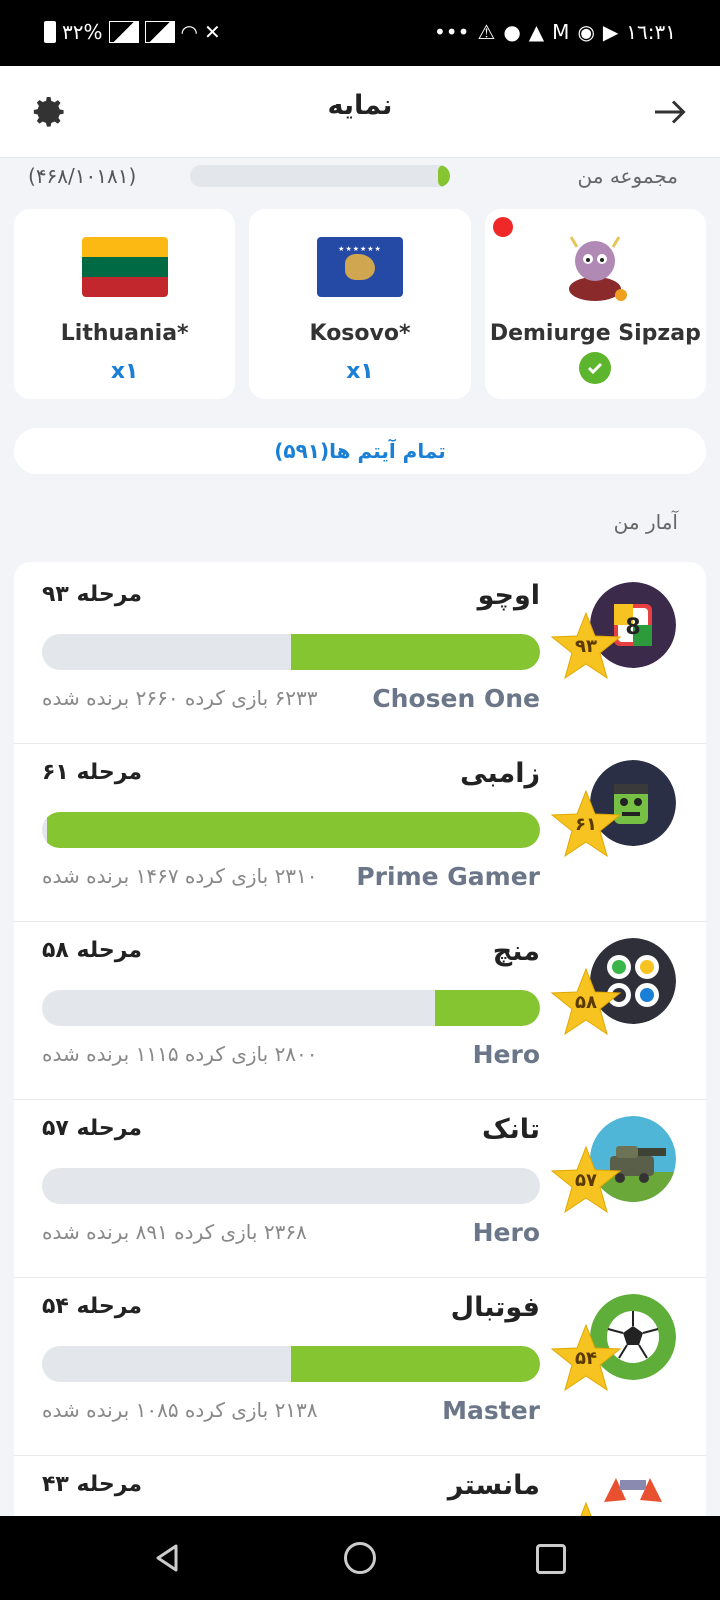 The image size is (720, 1600). I want to click on svg-text: 8, so click(632, 627).